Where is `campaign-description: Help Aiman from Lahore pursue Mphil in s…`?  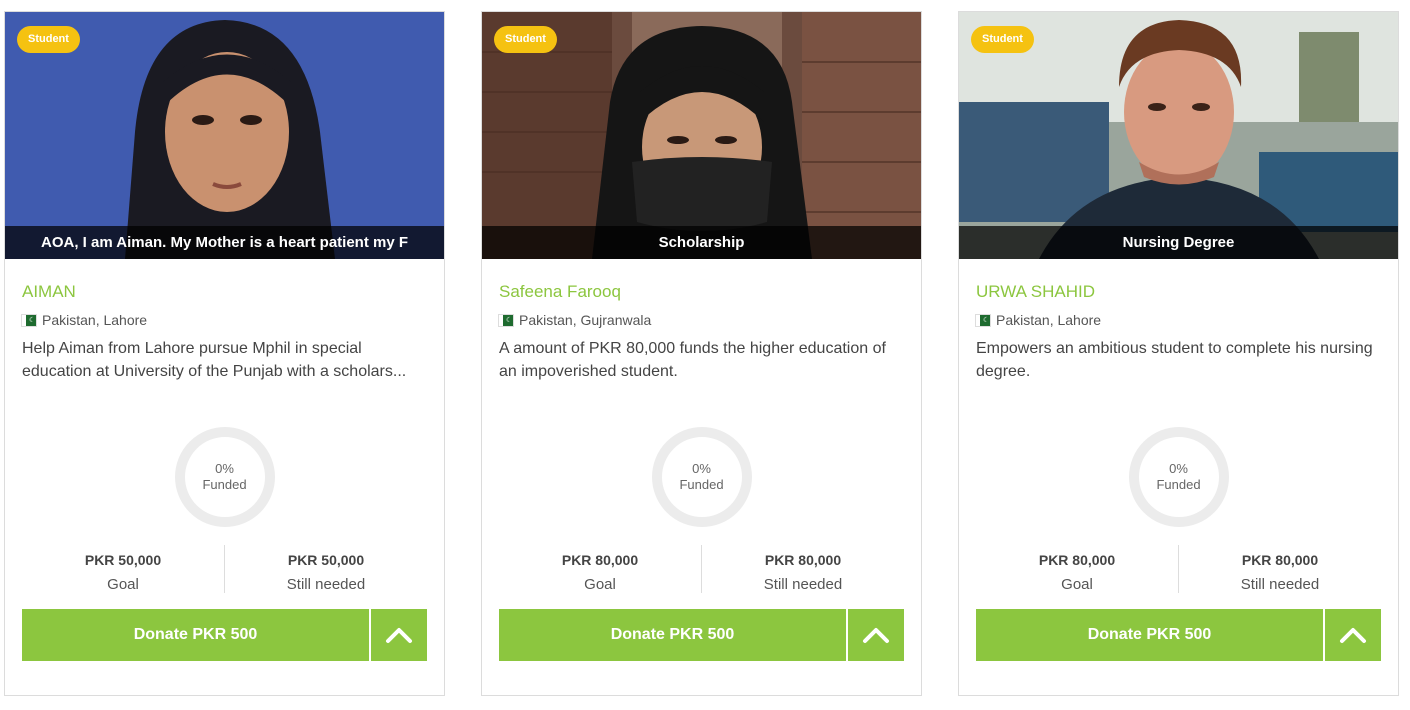
campaign-description: Help Aiman from Lahore pursue Mphil in s… is located at coordinates (214, 360).